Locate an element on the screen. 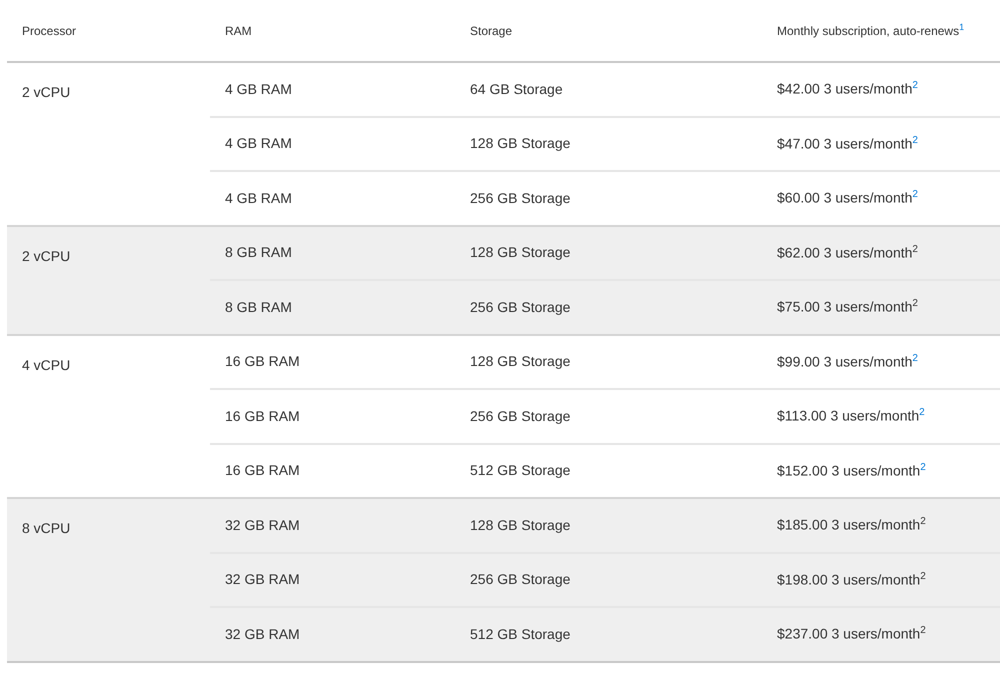 This screenshot has height=676, width=1000. table-cell: 4 GB RAM is located at coordinates (332, 89).